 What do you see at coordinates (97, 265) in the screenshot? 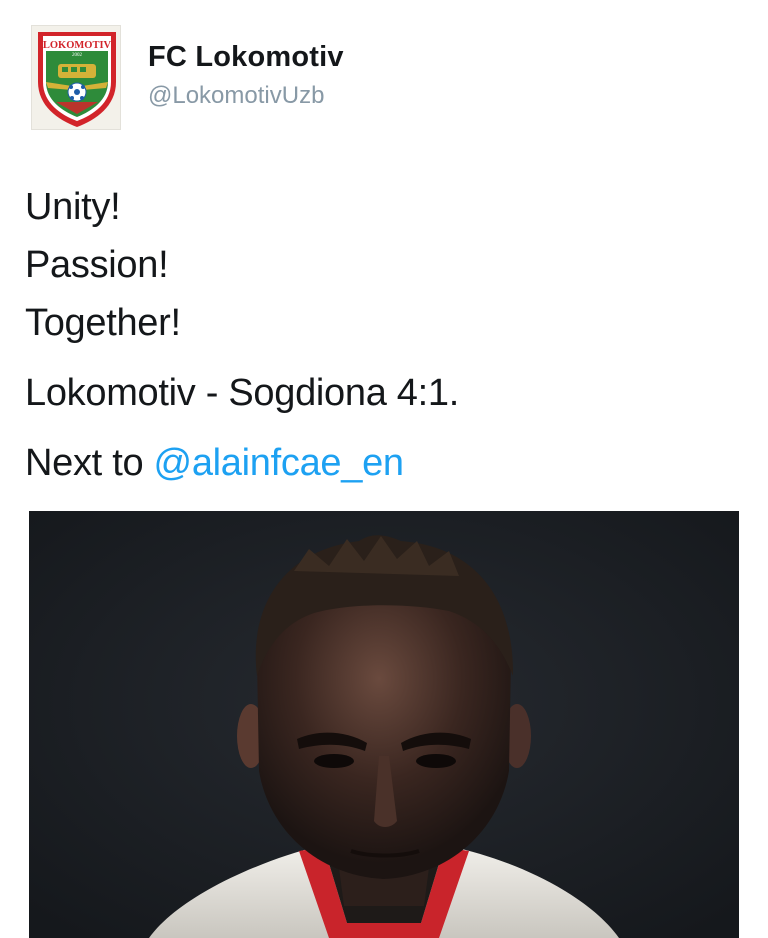
I see `tweet-line-passion: Passion!` at bounding box center [97, 265].